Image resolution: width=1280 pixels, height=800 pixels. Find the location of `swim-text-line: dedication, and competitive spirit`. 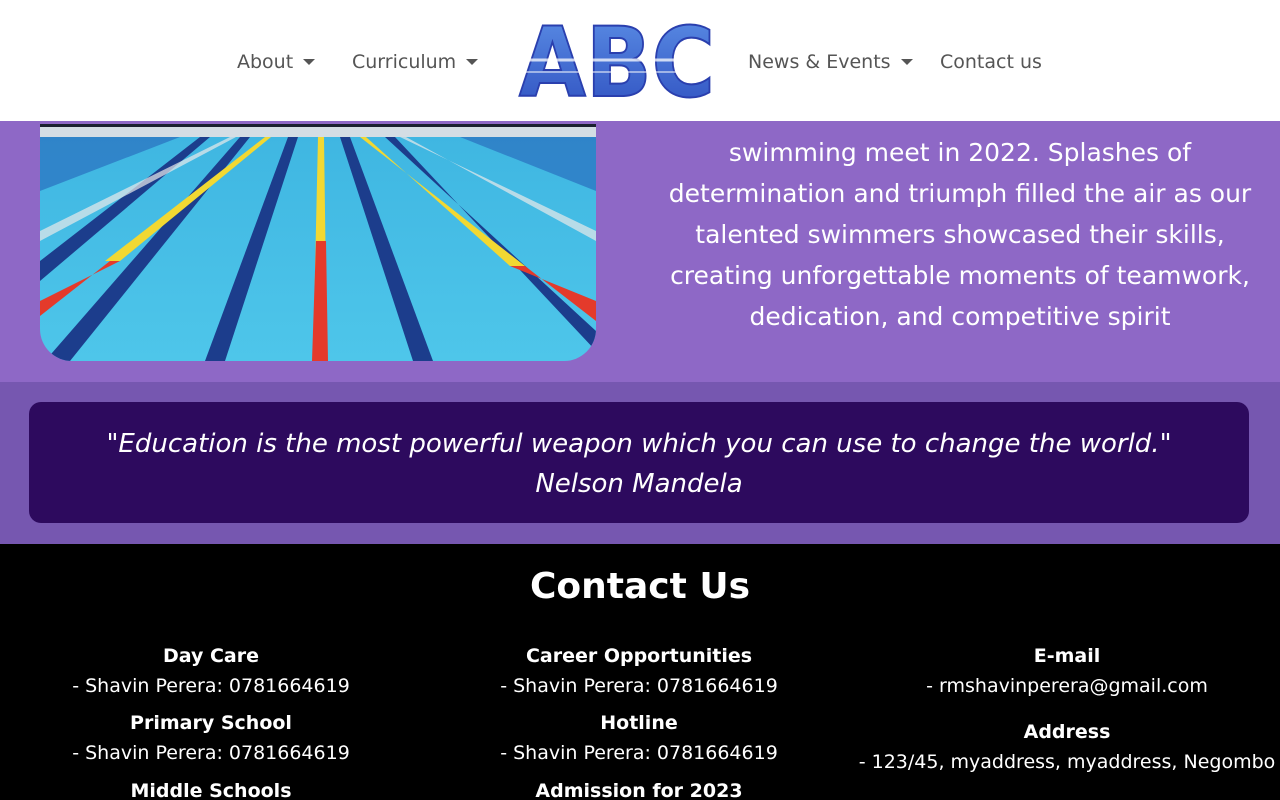

swim-text-line: dedication, and competitive spirit is located at coordinates (960, 316).